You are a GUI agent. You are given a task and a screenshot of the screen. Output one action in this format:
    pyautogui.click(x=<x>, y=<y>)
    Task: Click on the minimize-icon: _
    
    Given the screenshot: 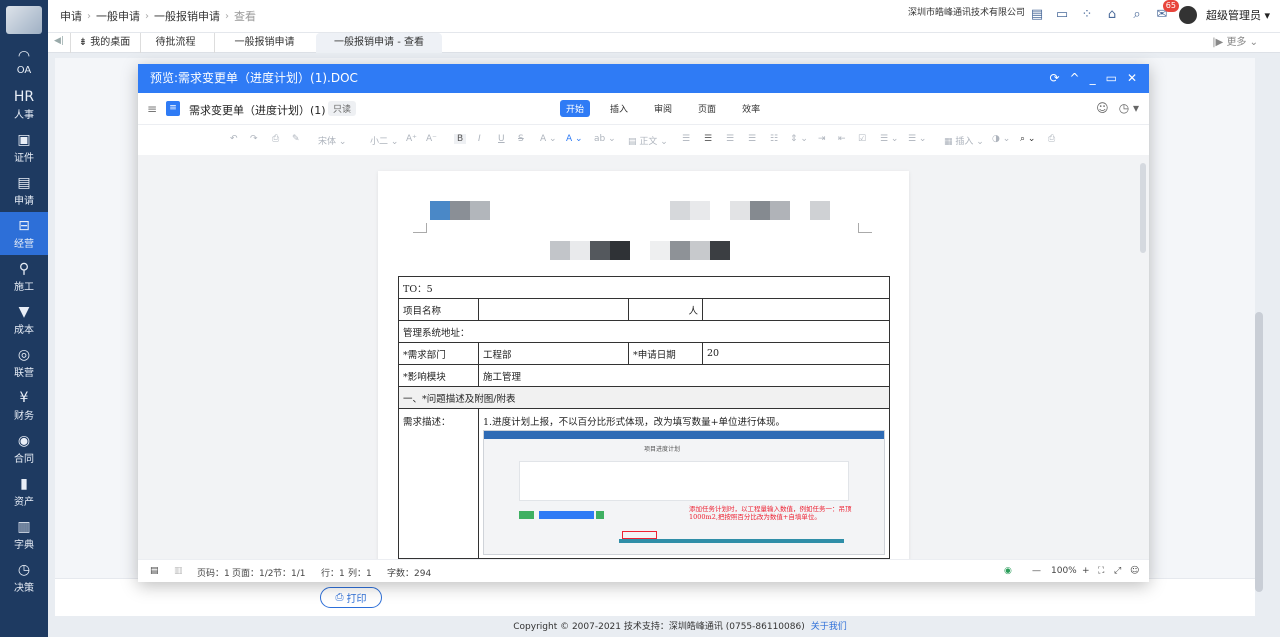 What is the action you would take?
    pyautogui.click(x=1093, y=78)
    